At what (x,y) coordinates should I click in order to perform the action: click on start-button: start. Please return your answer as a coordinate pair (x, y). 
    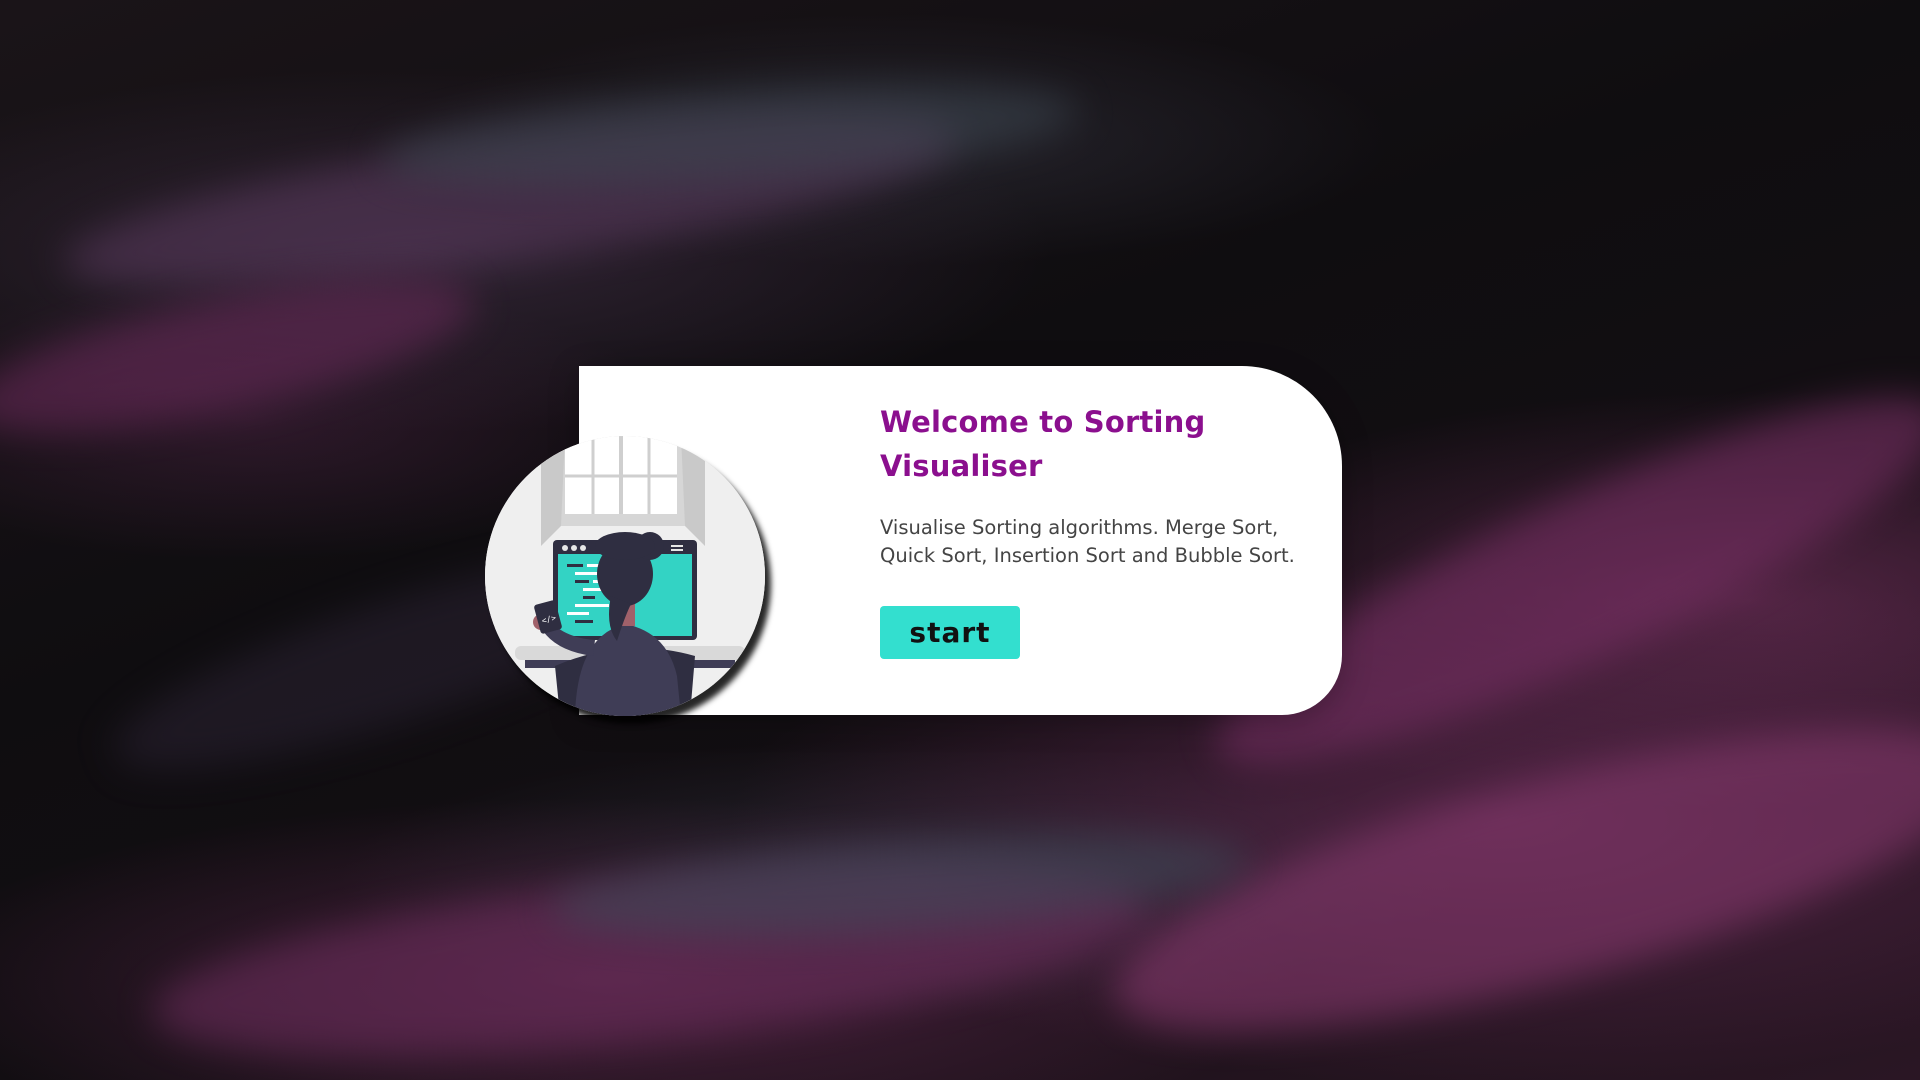
    Looking at the image, I should click on (950, 632).